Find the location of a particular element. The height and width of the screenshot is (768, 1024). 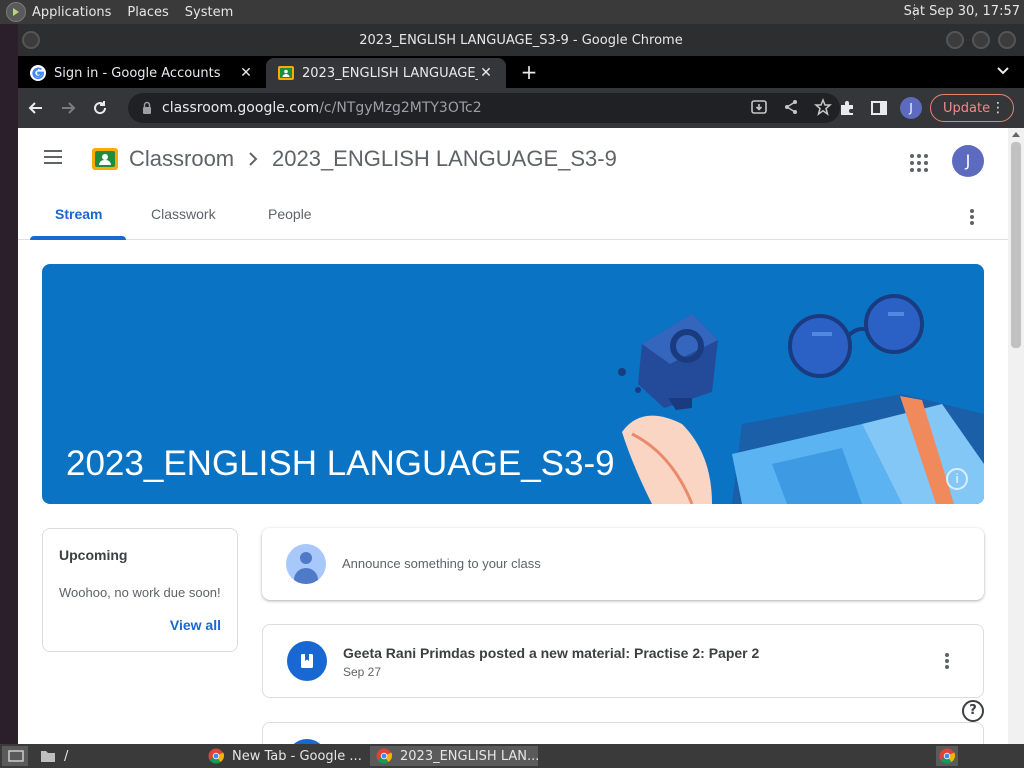

upcoming-title: Upcoming is located at coordinates (93, 555).